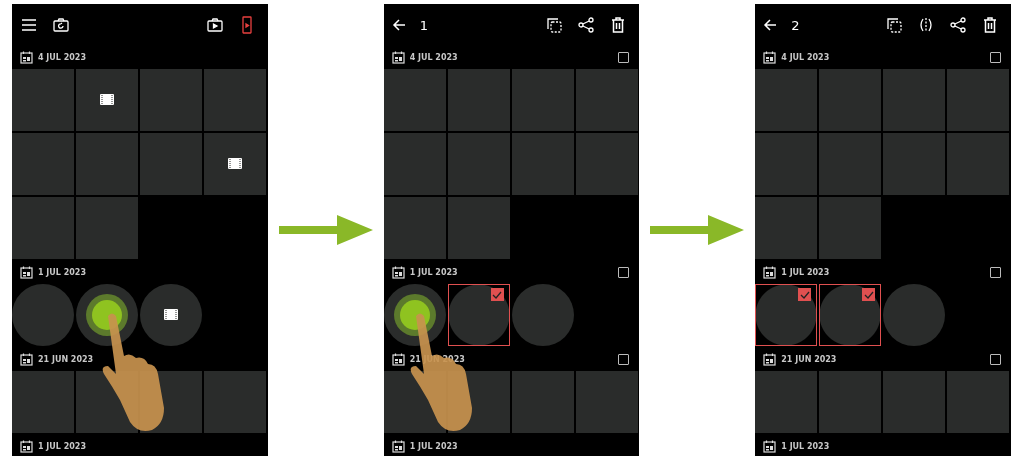  What do you see at coordinates (214, 25) in the screenshot?
I see `video-camera-icon` at bounding box center [214, 25].